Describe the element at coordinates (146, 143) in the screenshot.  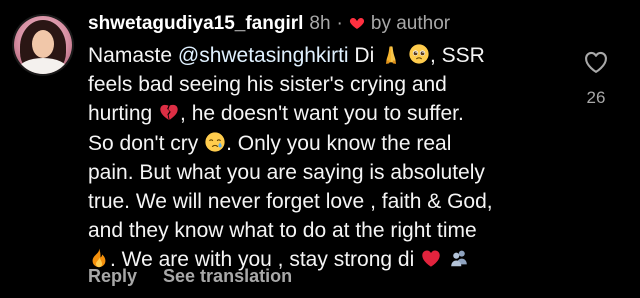
I see `comment-line-4-pre: So don't cry` at that location.